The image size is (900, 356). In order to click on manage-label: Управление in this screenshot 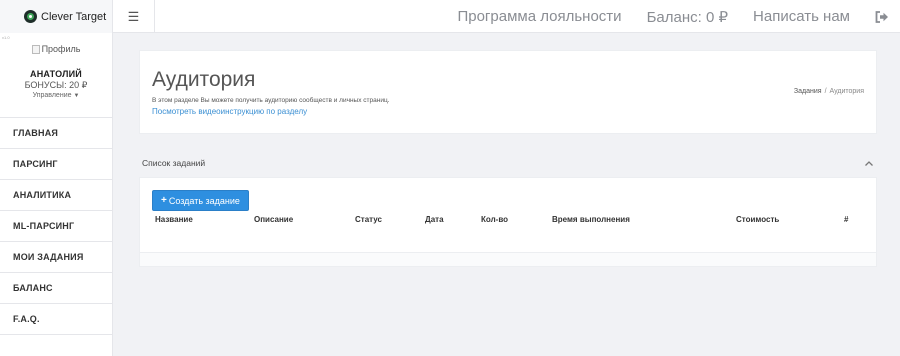, I will do `click(52, 95)`.